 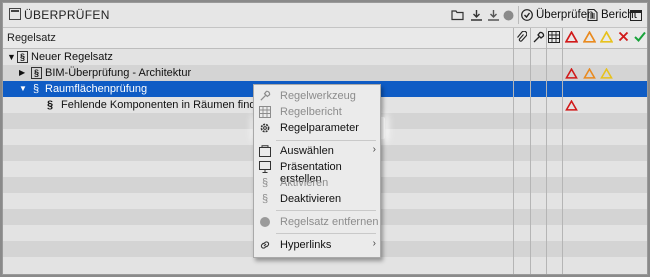 What do you see at coordinates (592, 15) in the screenshot?
I see `document-icon` at bounding box center [592, 15].